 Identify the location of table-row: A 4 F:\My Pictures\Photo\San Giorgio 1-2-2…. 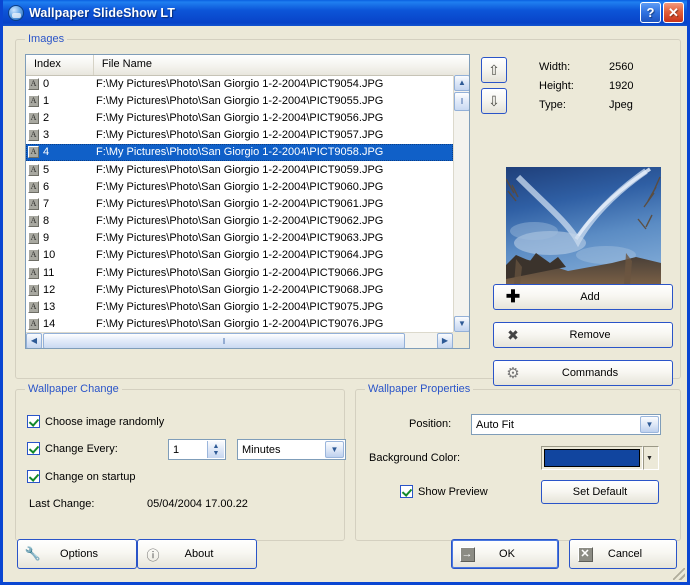
(239, 152).